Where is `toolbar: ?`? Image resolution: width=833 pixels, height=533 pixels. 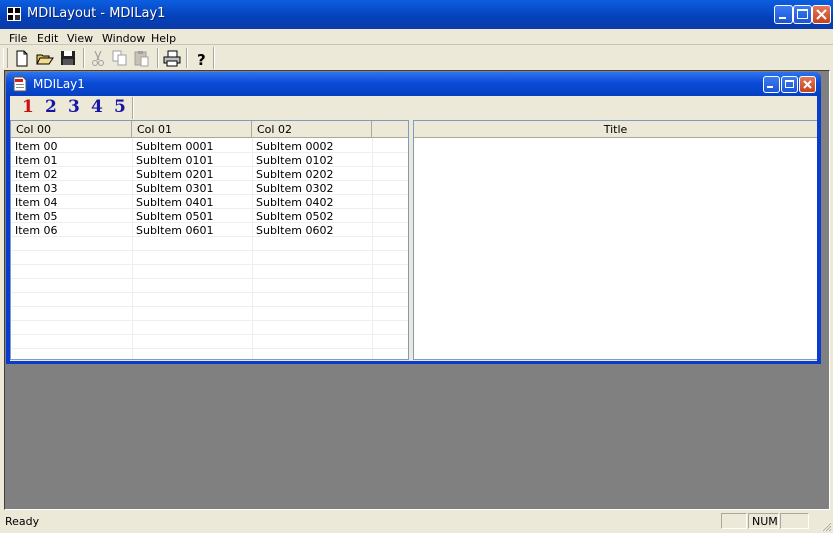 toolbar: ? is located at coordinates (416, 58).